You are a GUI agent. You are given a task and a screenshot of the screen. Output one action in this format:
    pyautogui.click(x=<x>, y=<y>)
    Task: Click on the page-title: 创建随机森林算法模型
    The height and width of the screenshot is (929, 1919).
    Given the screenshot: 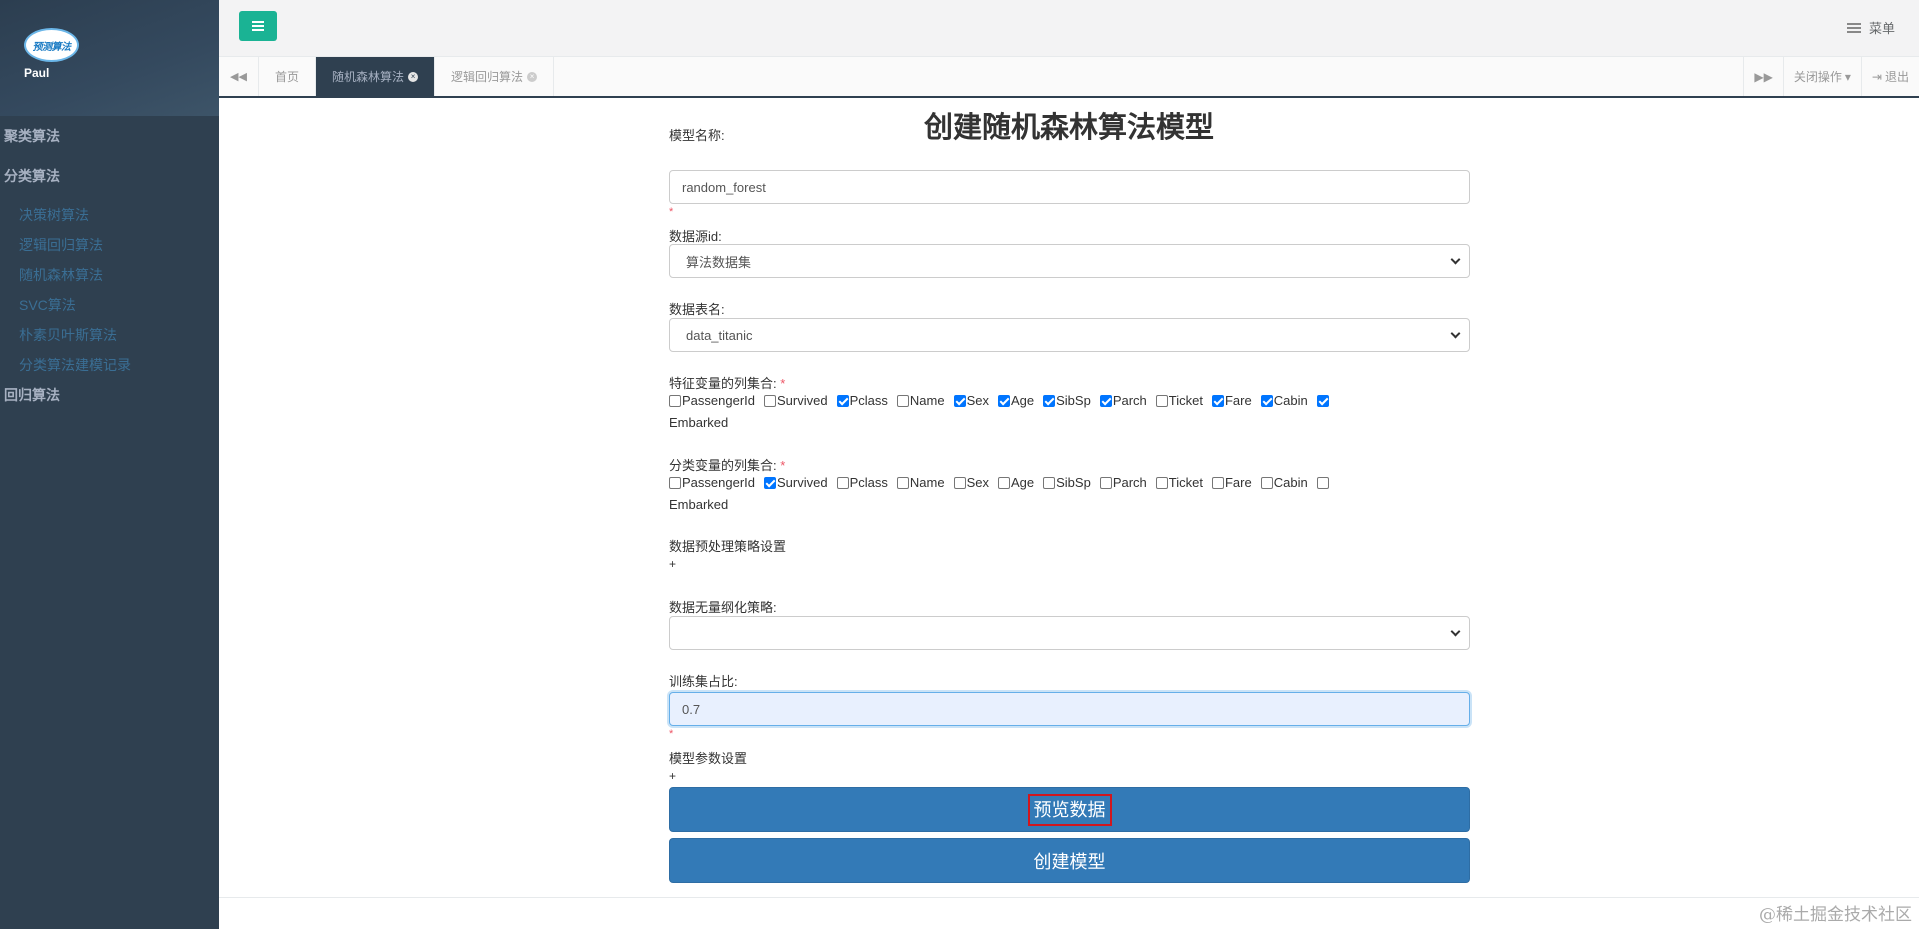 What is the action you would take?
    pyautogui.click(x=1068, y=128)
    